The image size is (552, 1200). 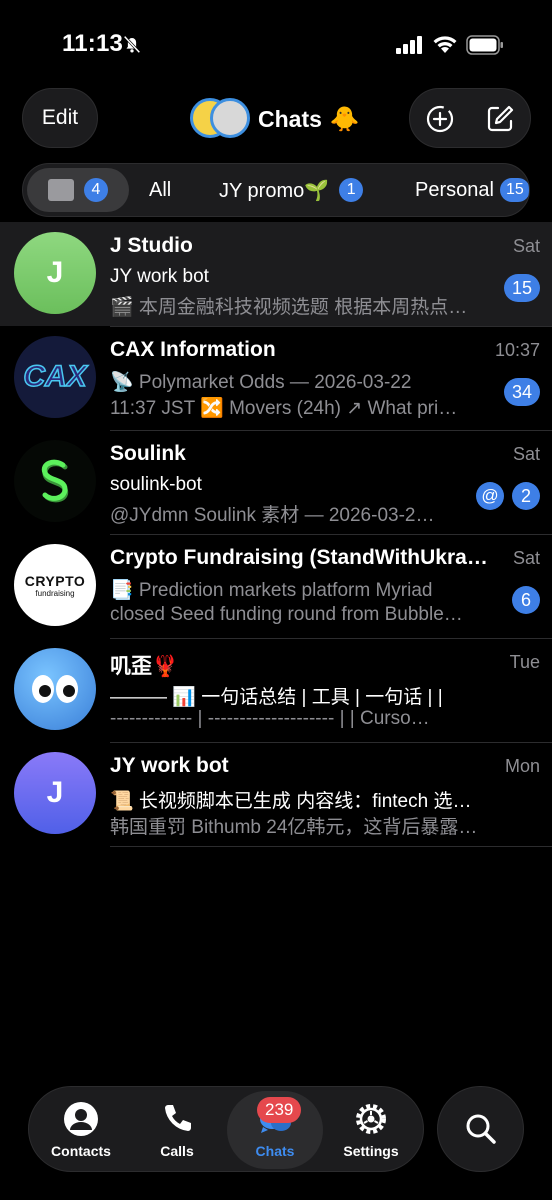 I want to click on tab-all: All, so click(x=160, y=190).